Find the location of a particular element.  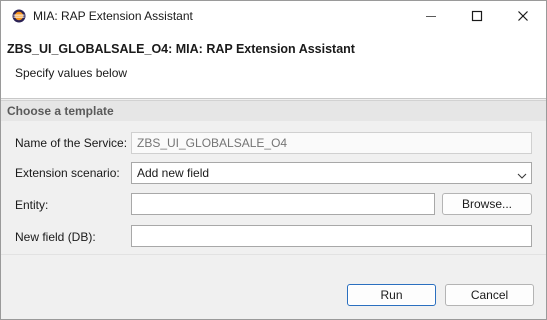

minimize-icon is located at coordinates (431, 16).